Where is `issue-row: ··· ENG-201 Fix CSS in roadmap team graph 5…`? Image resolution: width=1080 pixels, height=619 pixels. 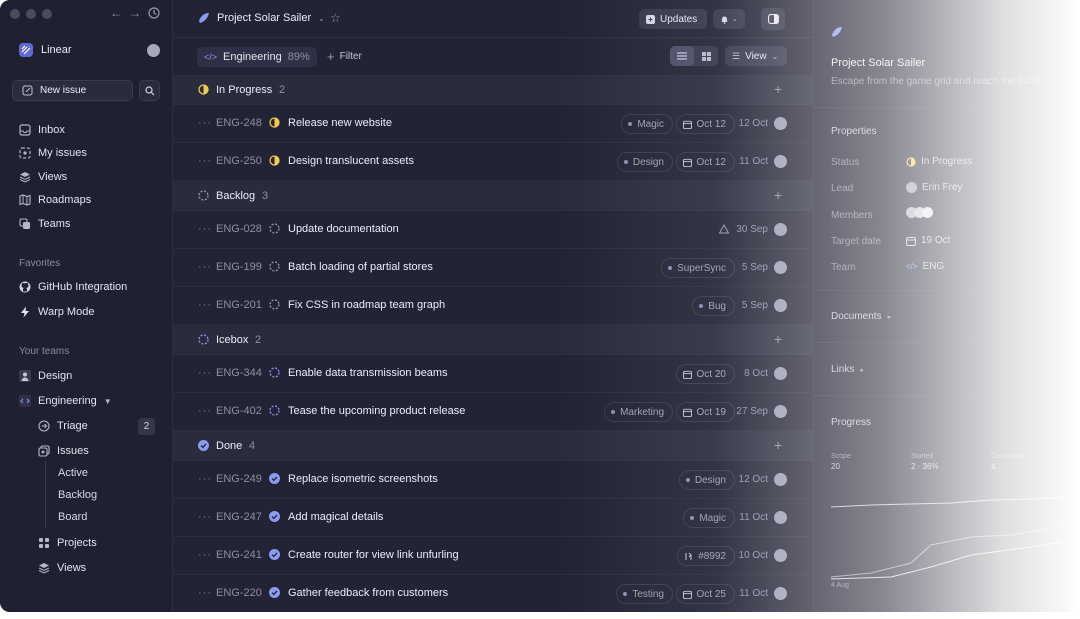
issue-row: ··· ENG-201 Fix CSS in roadmap team graph 5… is located at coordinates (493, 306).